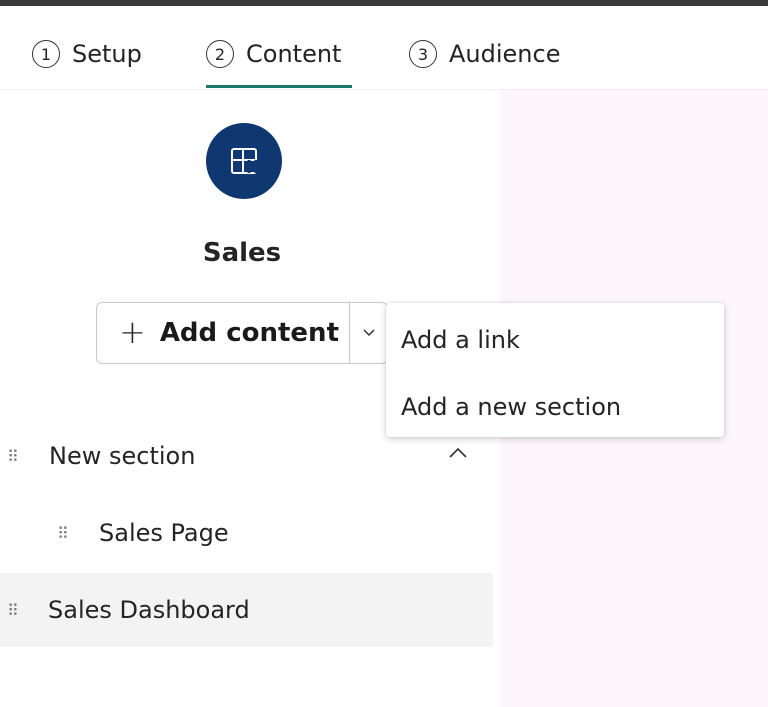  I want to click on nav-item-sales-page: ⠿ Sales Page, so click(246, 533).